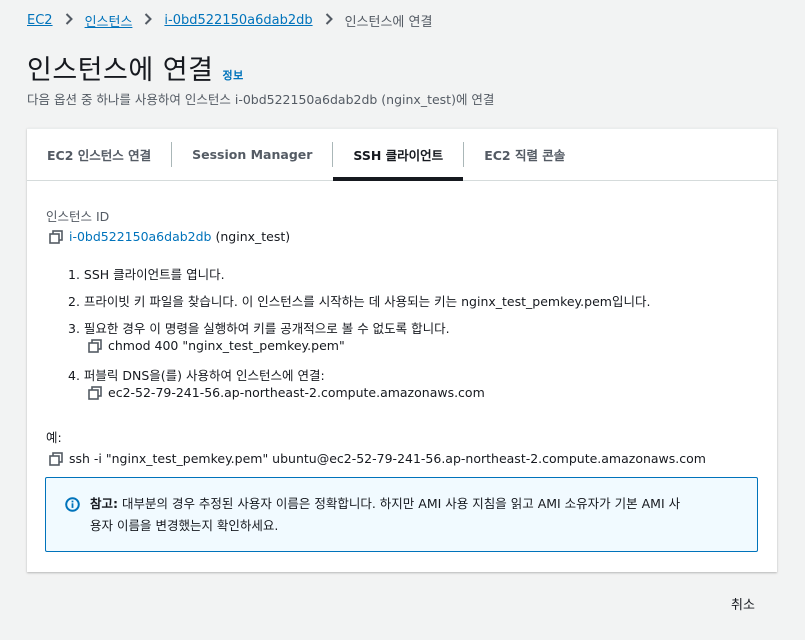 This screenshot has width=805, height=640. What do you see at coordinates (109, 20) in the screenshot?
I see `breadcrumb-link-instances: 인스턴스` at bounding box center [109, 20].